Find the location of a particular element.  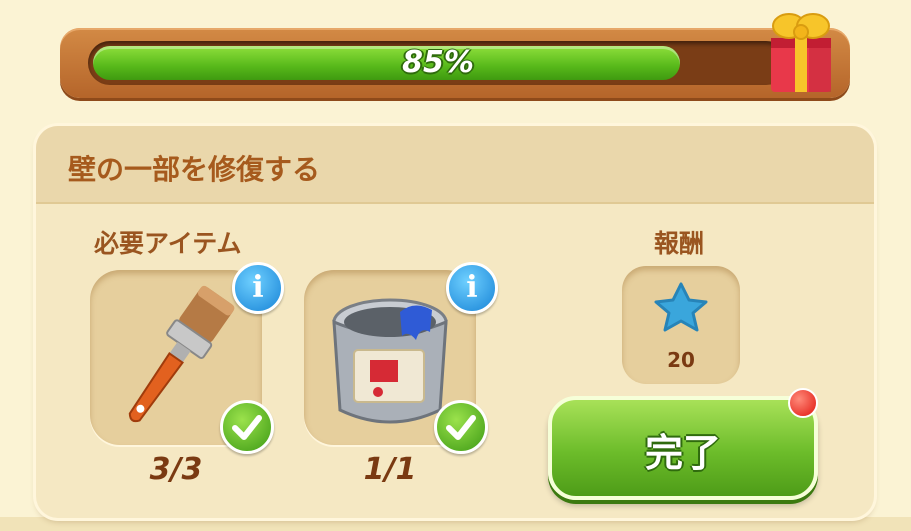

progress-bar: 85% is located at coordinates (455, 63).